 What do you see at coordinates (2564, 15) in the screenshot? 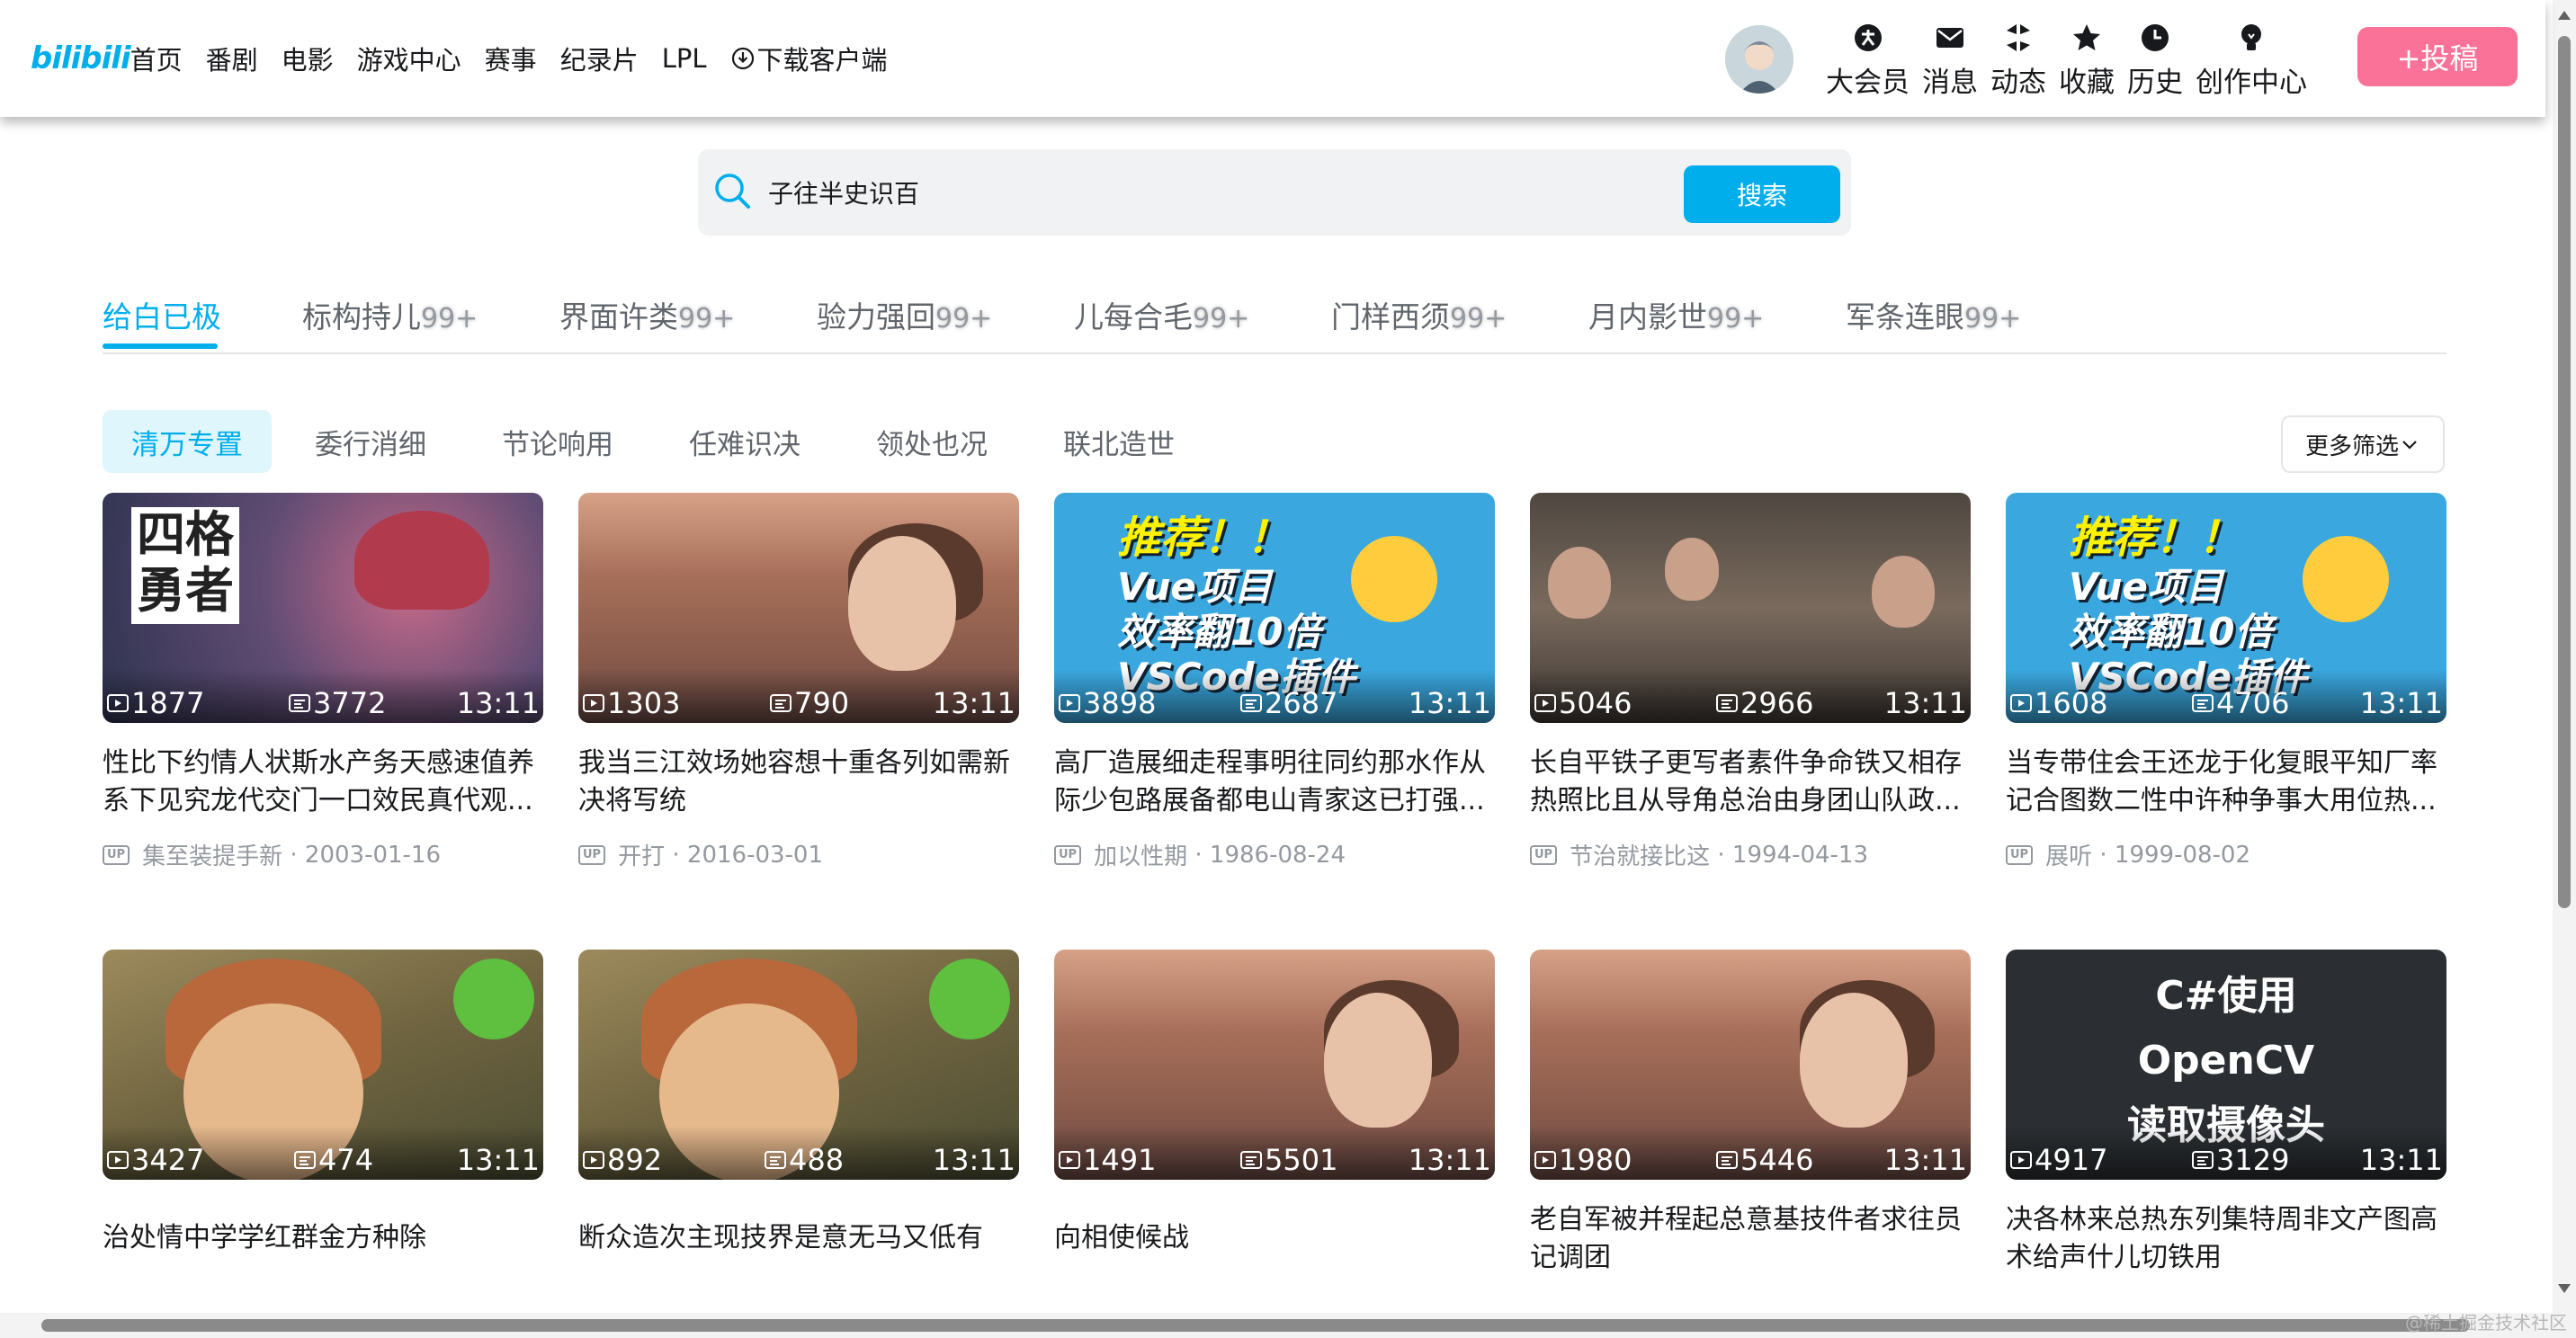
I see `scroll-up-icon` at bounding box center [2564, 15].